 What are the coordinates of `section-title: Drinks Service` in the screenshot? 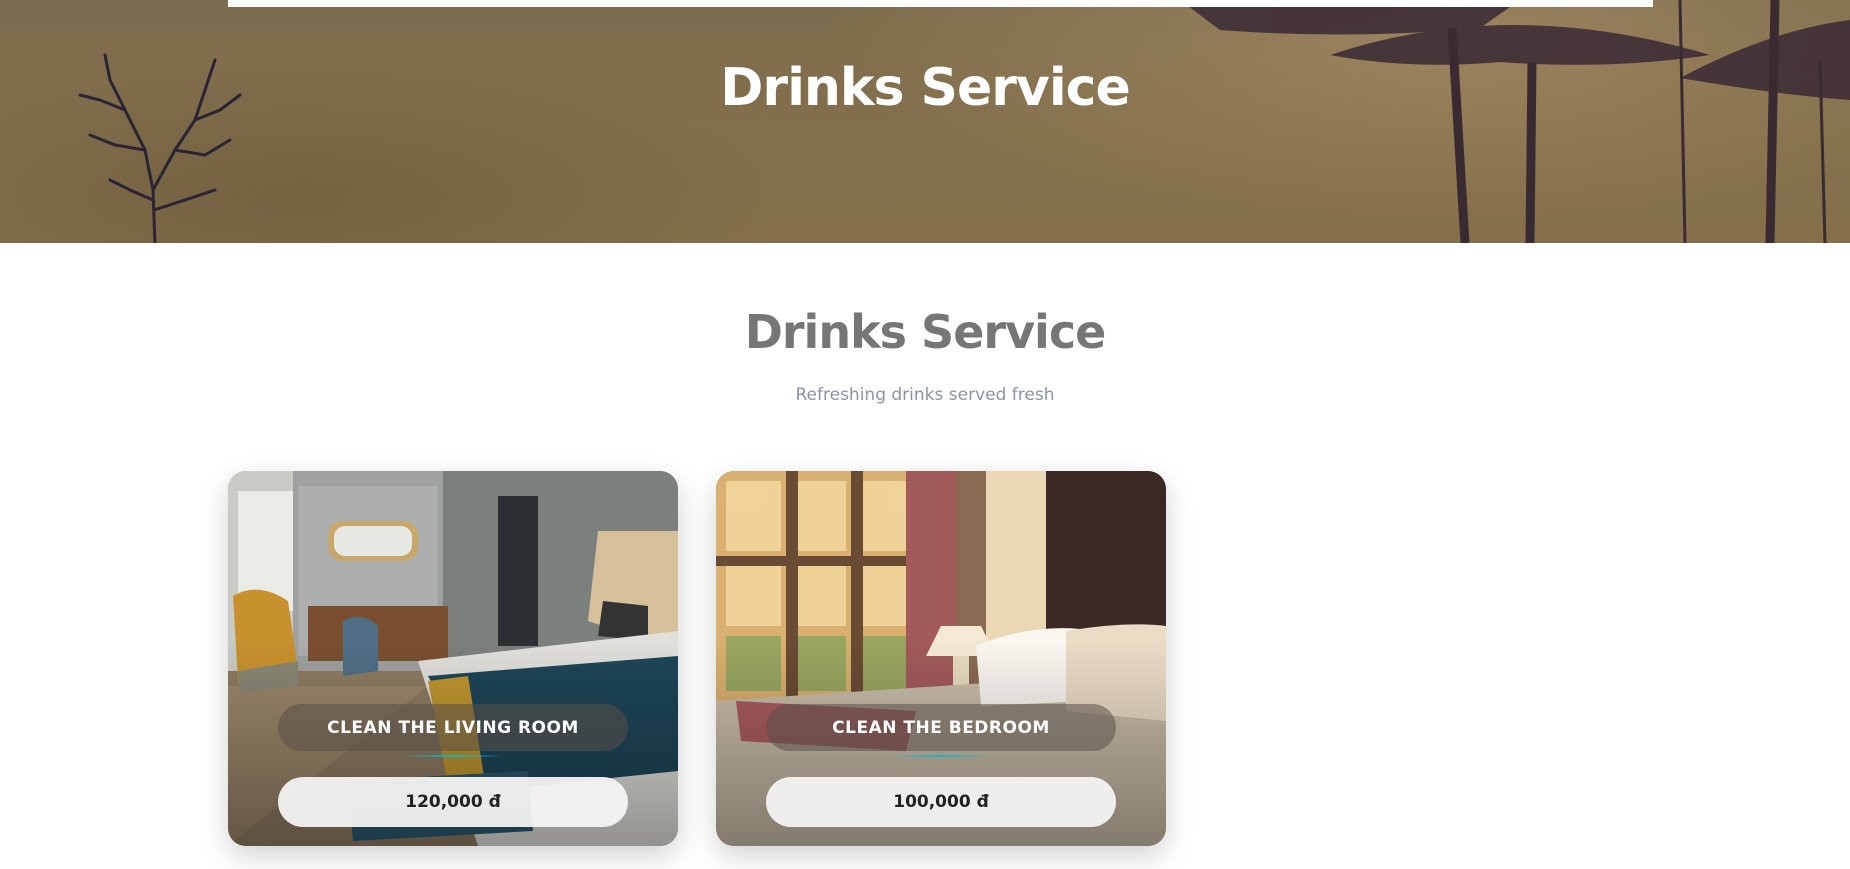 It's located at (925, 332).